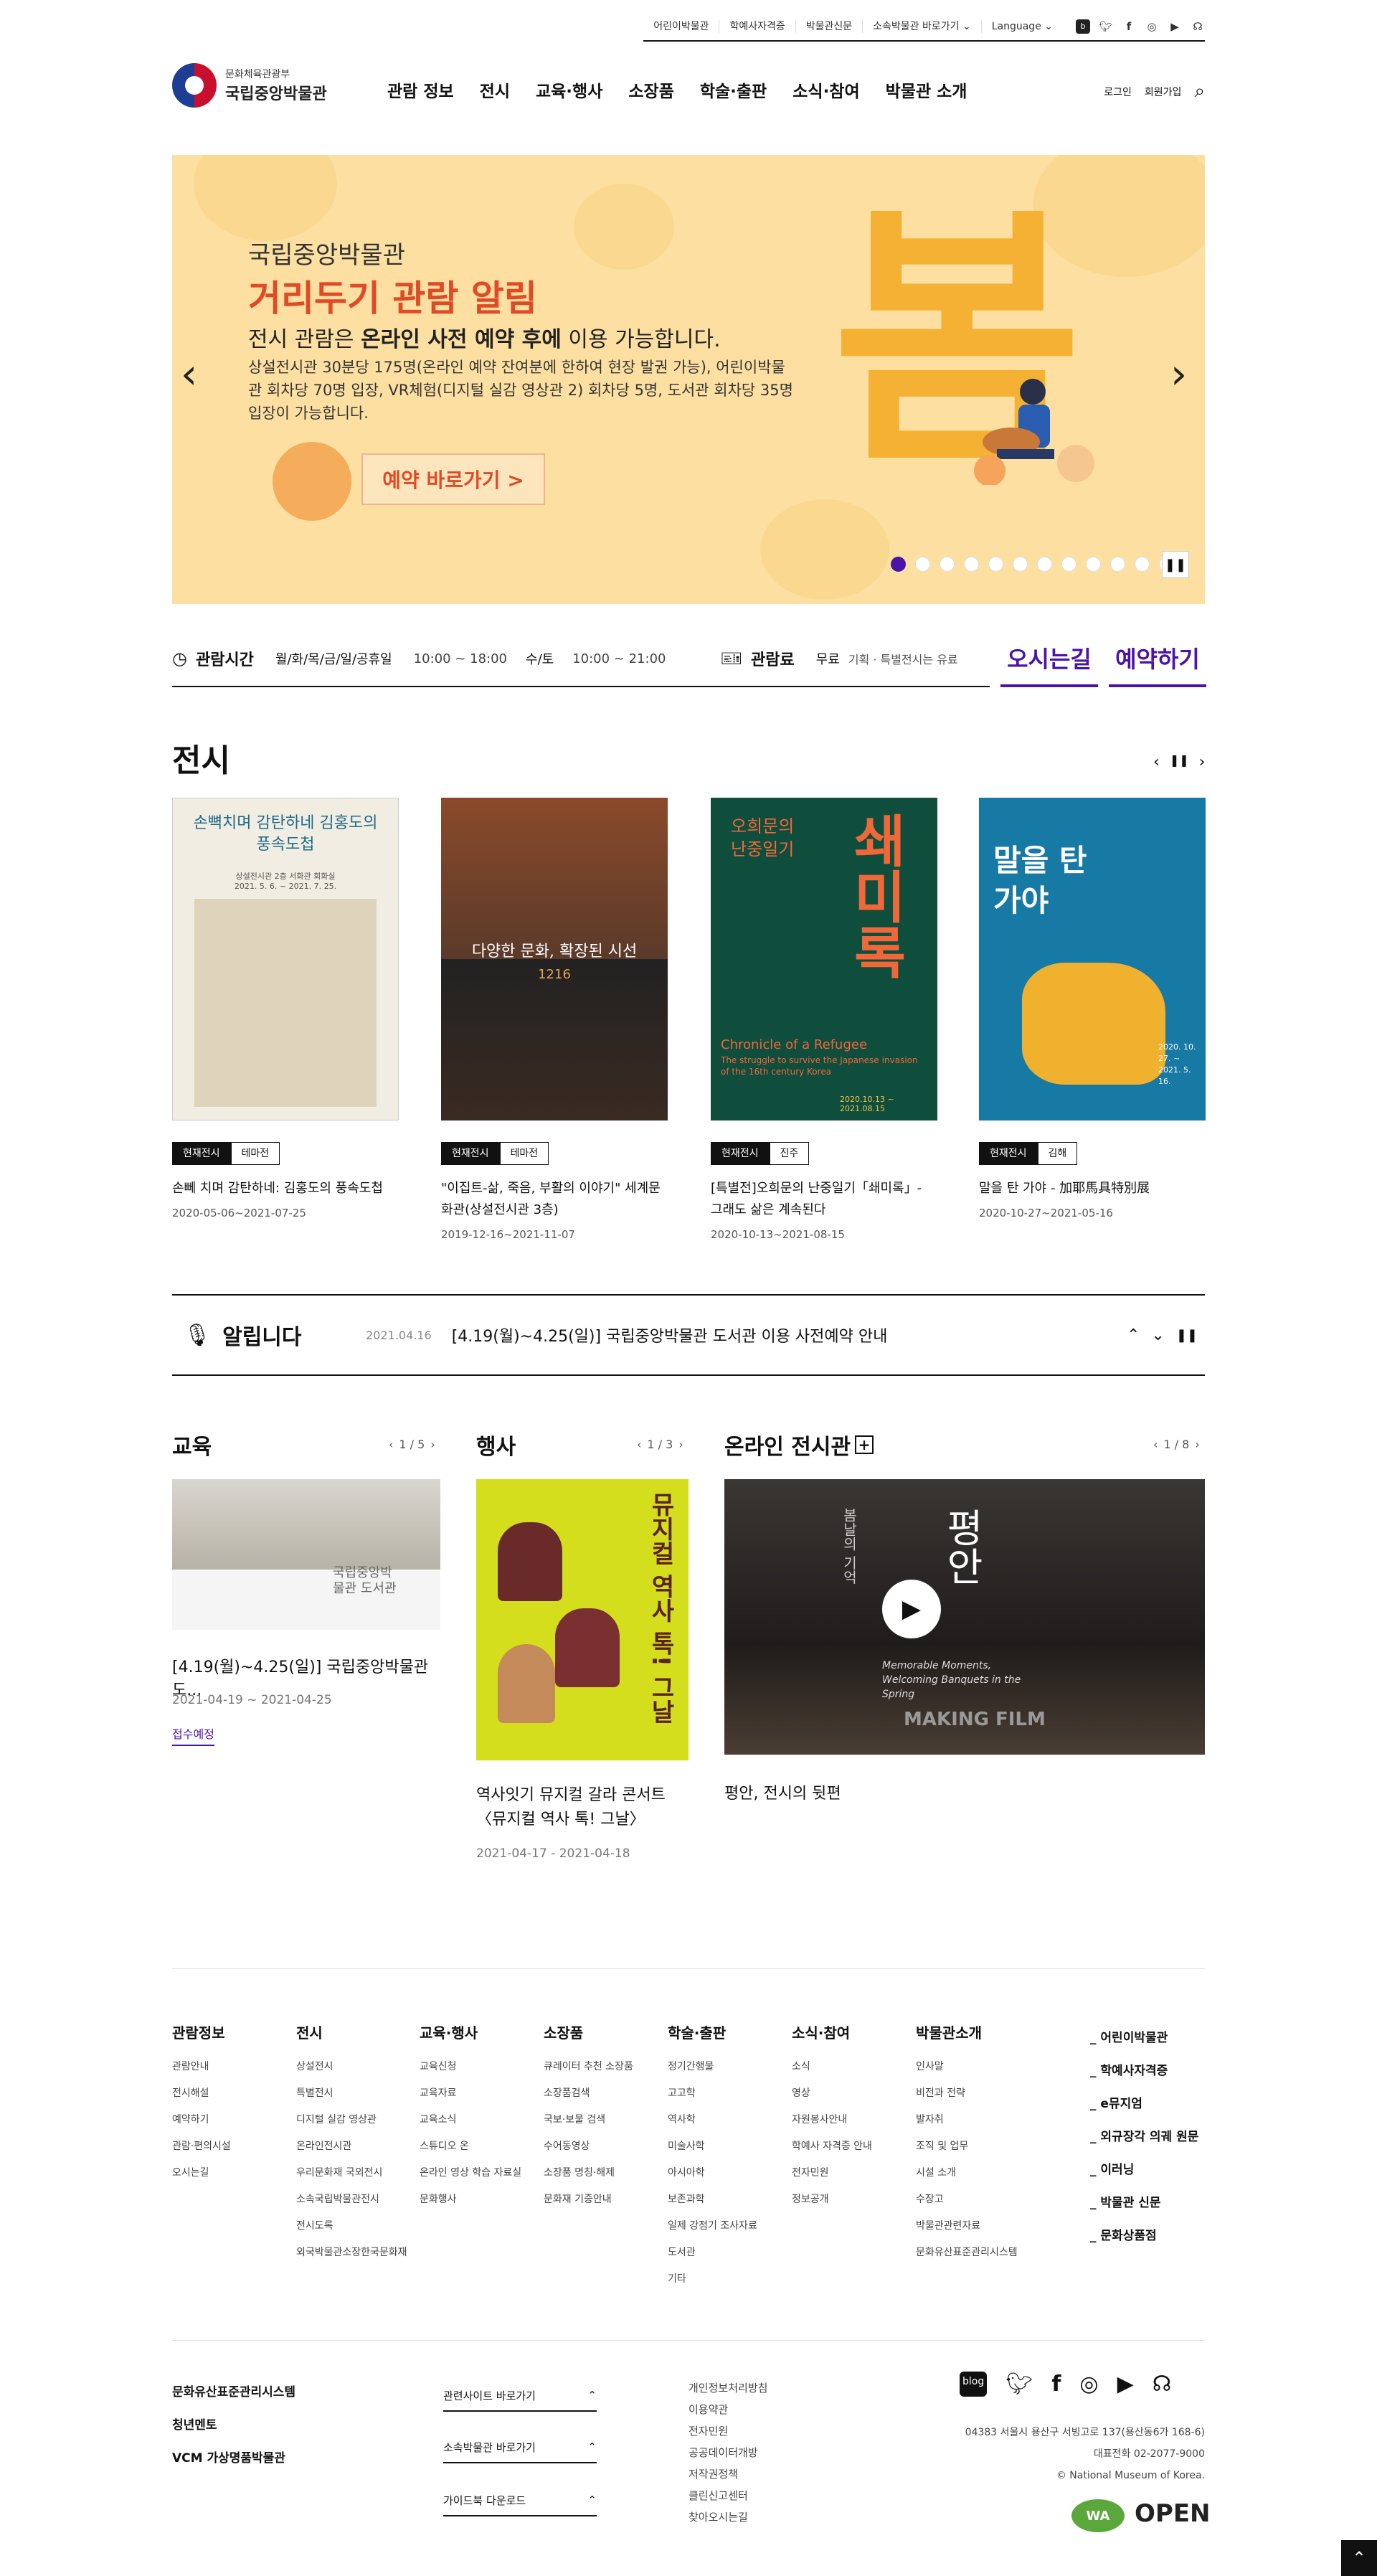 The height and width of the screenshot is (2576, 1377). I want to click on footer-nav-link: 정기간행물, so click(712, 2067).